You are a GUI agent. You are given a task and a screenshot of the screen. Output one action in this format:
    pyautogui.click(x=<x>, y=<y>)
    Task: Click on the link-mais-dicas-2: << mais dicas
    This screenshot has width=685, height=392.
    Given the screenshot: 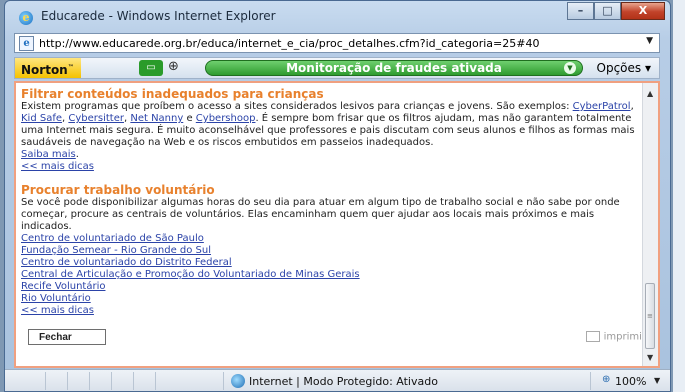 What is the action you would take?
    pyautogui.click(x=330, y=311)
    